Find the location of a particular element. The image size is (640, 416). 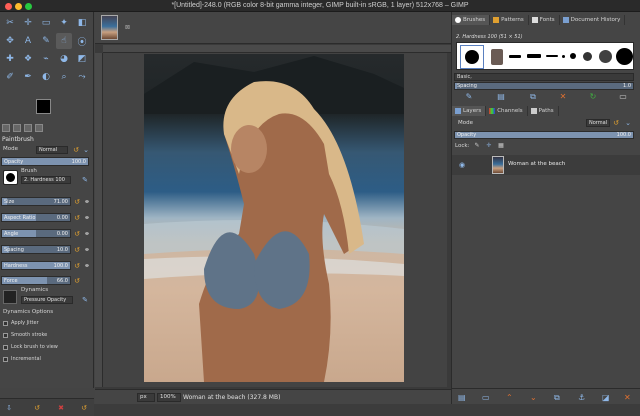

move-icon: ✥ is located at coordinates (10, 41).